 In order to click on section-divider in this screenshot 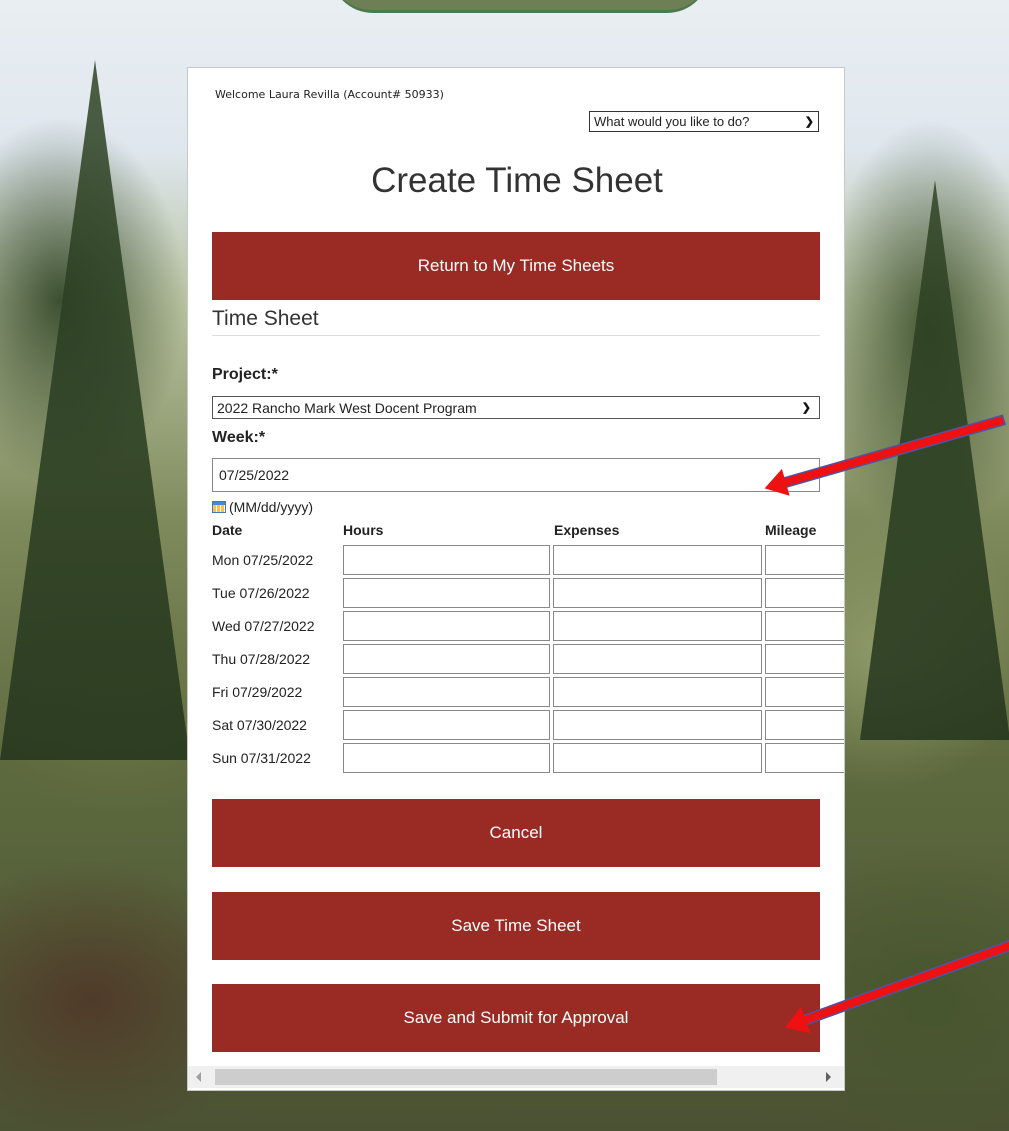, I will do `click(516, 335)`.